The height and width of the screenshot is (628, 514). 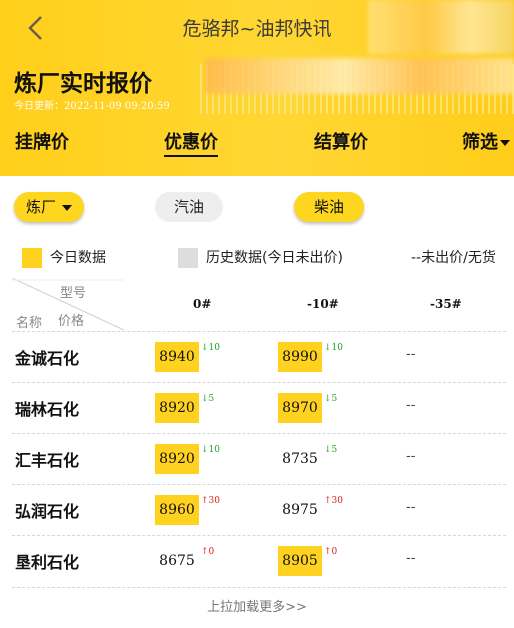 I want to click on tab-label: 挂牌价, so click(x=42, y=142).